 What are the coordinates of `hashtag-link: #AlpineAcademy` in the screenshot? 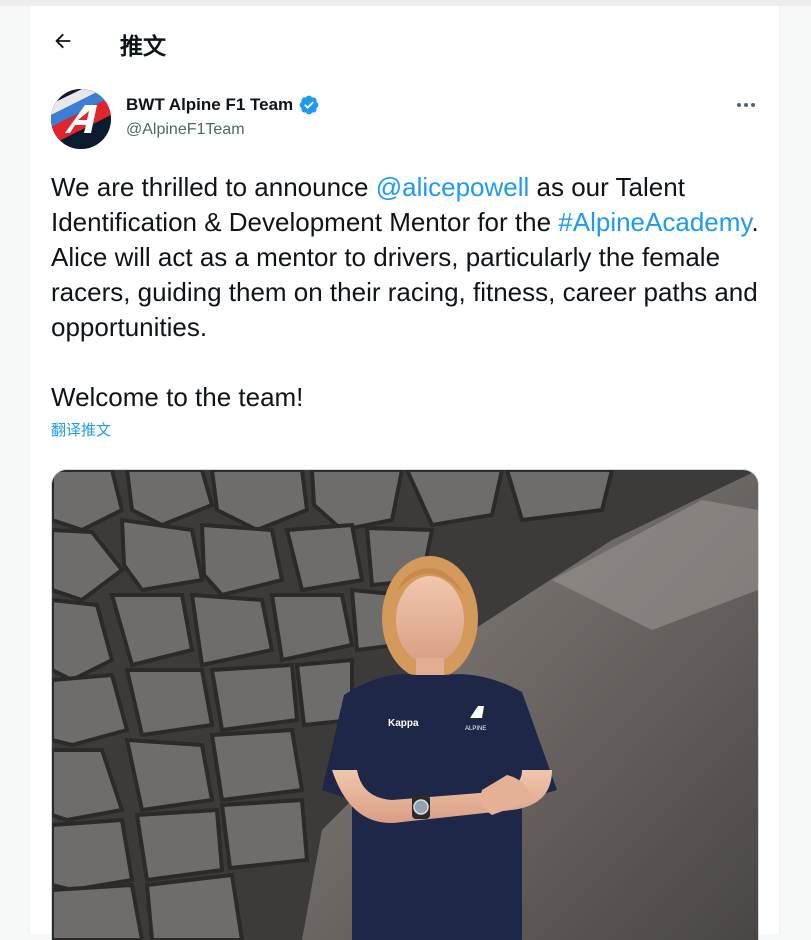 It's located at (654, 222).